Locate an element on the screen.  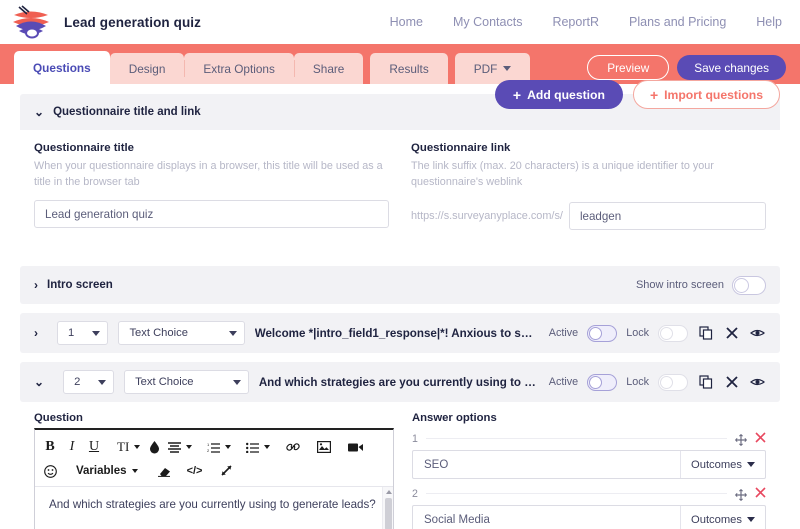
answer-option-2-outcomes-dropdown: Outcomes is located at coordinates (722, 517).